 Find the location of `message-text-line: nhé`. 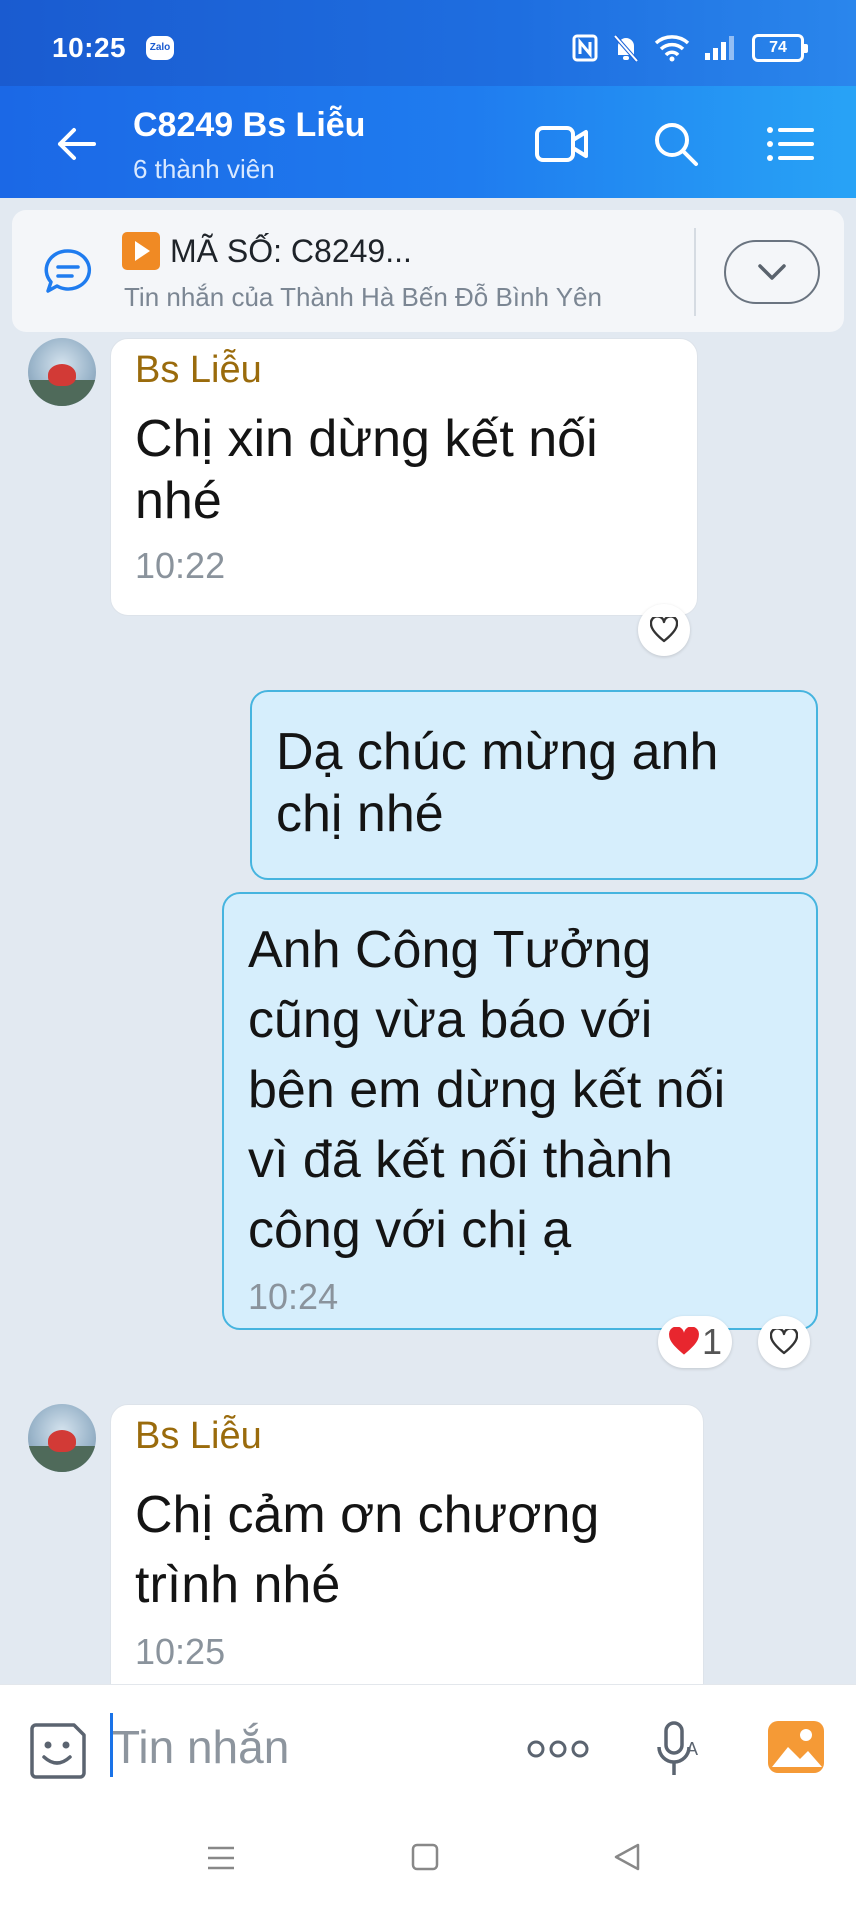

message-text-line: nhé is located at coordinates (178, 501).